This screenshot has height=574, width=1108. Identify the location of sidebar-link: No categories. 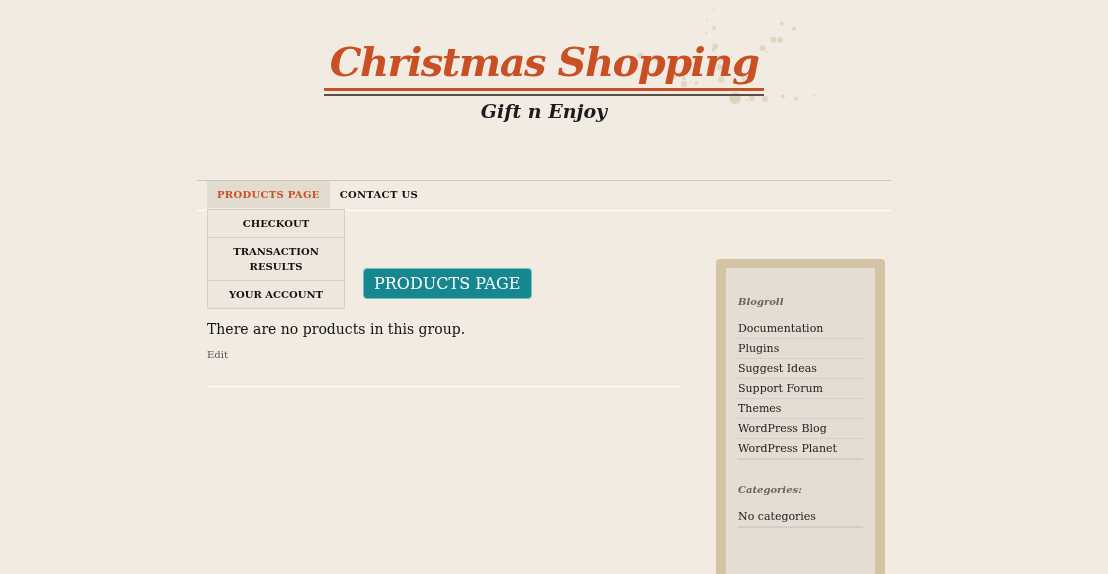
(800, 517).